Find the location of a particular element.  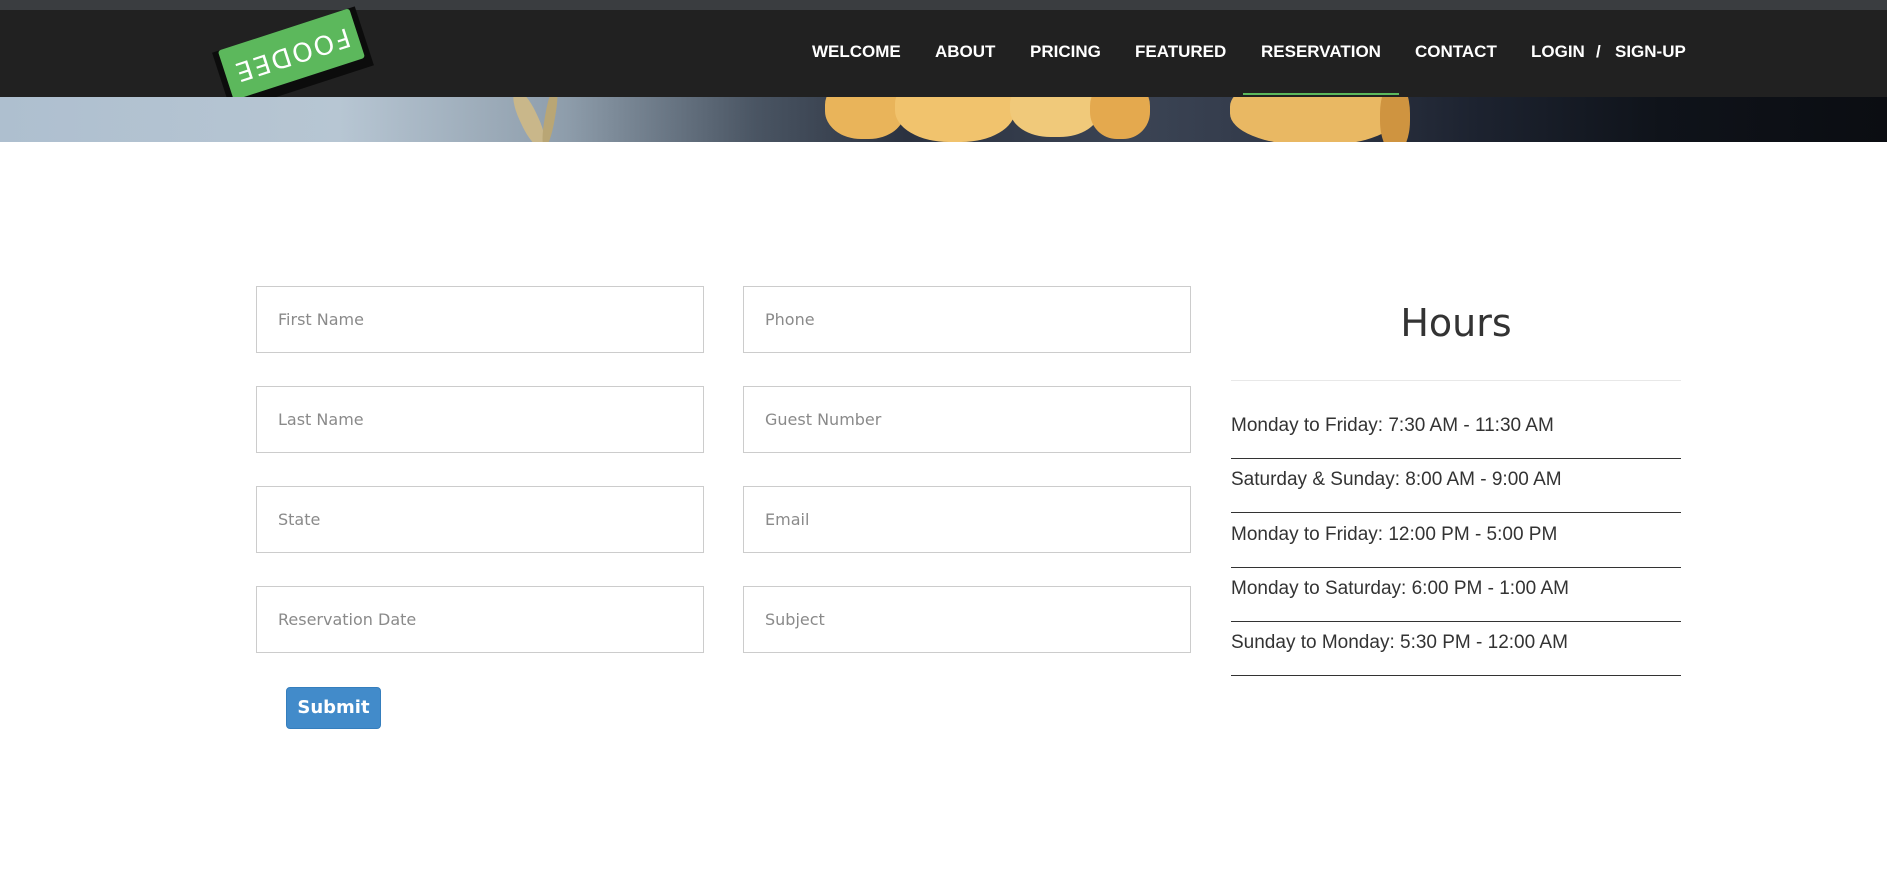

hours-row: Sunday to Monday: 5:30 PM - 12:00 AM is located at coordinates (1456, 649).